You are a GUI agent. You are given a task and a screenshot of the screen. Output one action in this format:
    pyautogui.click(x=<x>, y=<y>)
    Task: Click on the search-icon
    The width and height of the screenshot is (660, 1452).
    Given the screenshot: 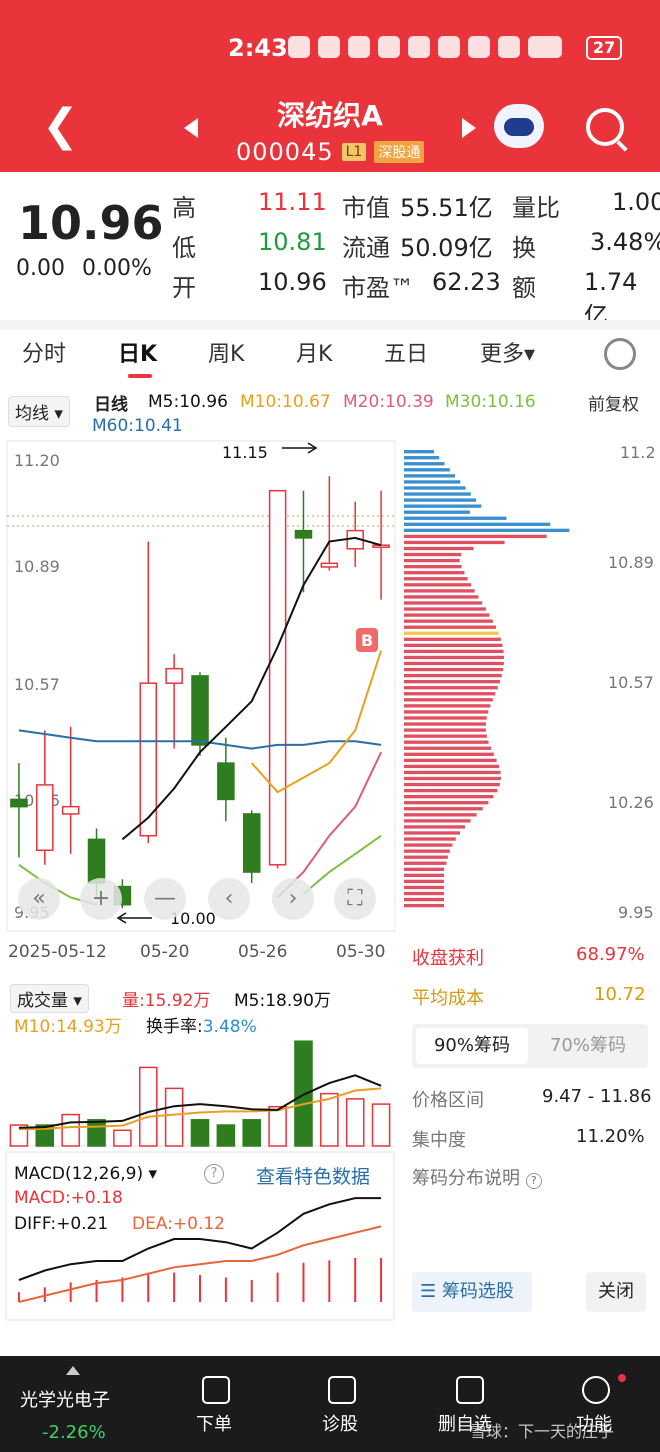 What is the action you would take?
    pyautogui.click(x=605, y=127)
    